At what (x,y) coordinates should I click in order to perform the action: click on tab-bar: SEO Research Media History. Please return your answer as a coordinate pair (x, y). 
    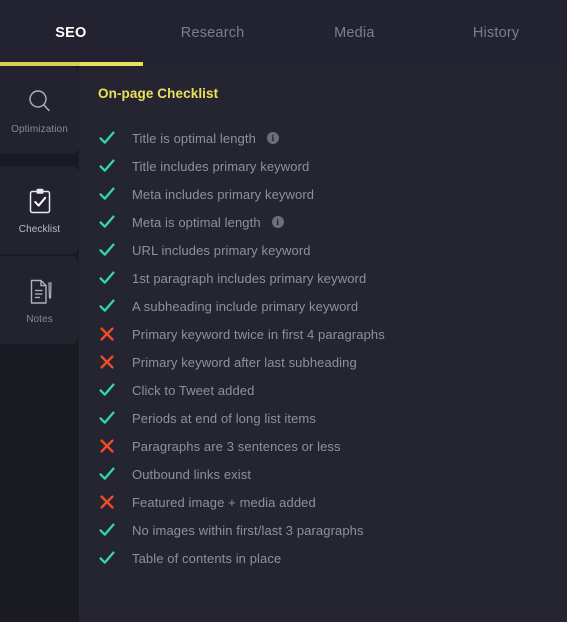
    Looking at the image, I should click on (283, 33).